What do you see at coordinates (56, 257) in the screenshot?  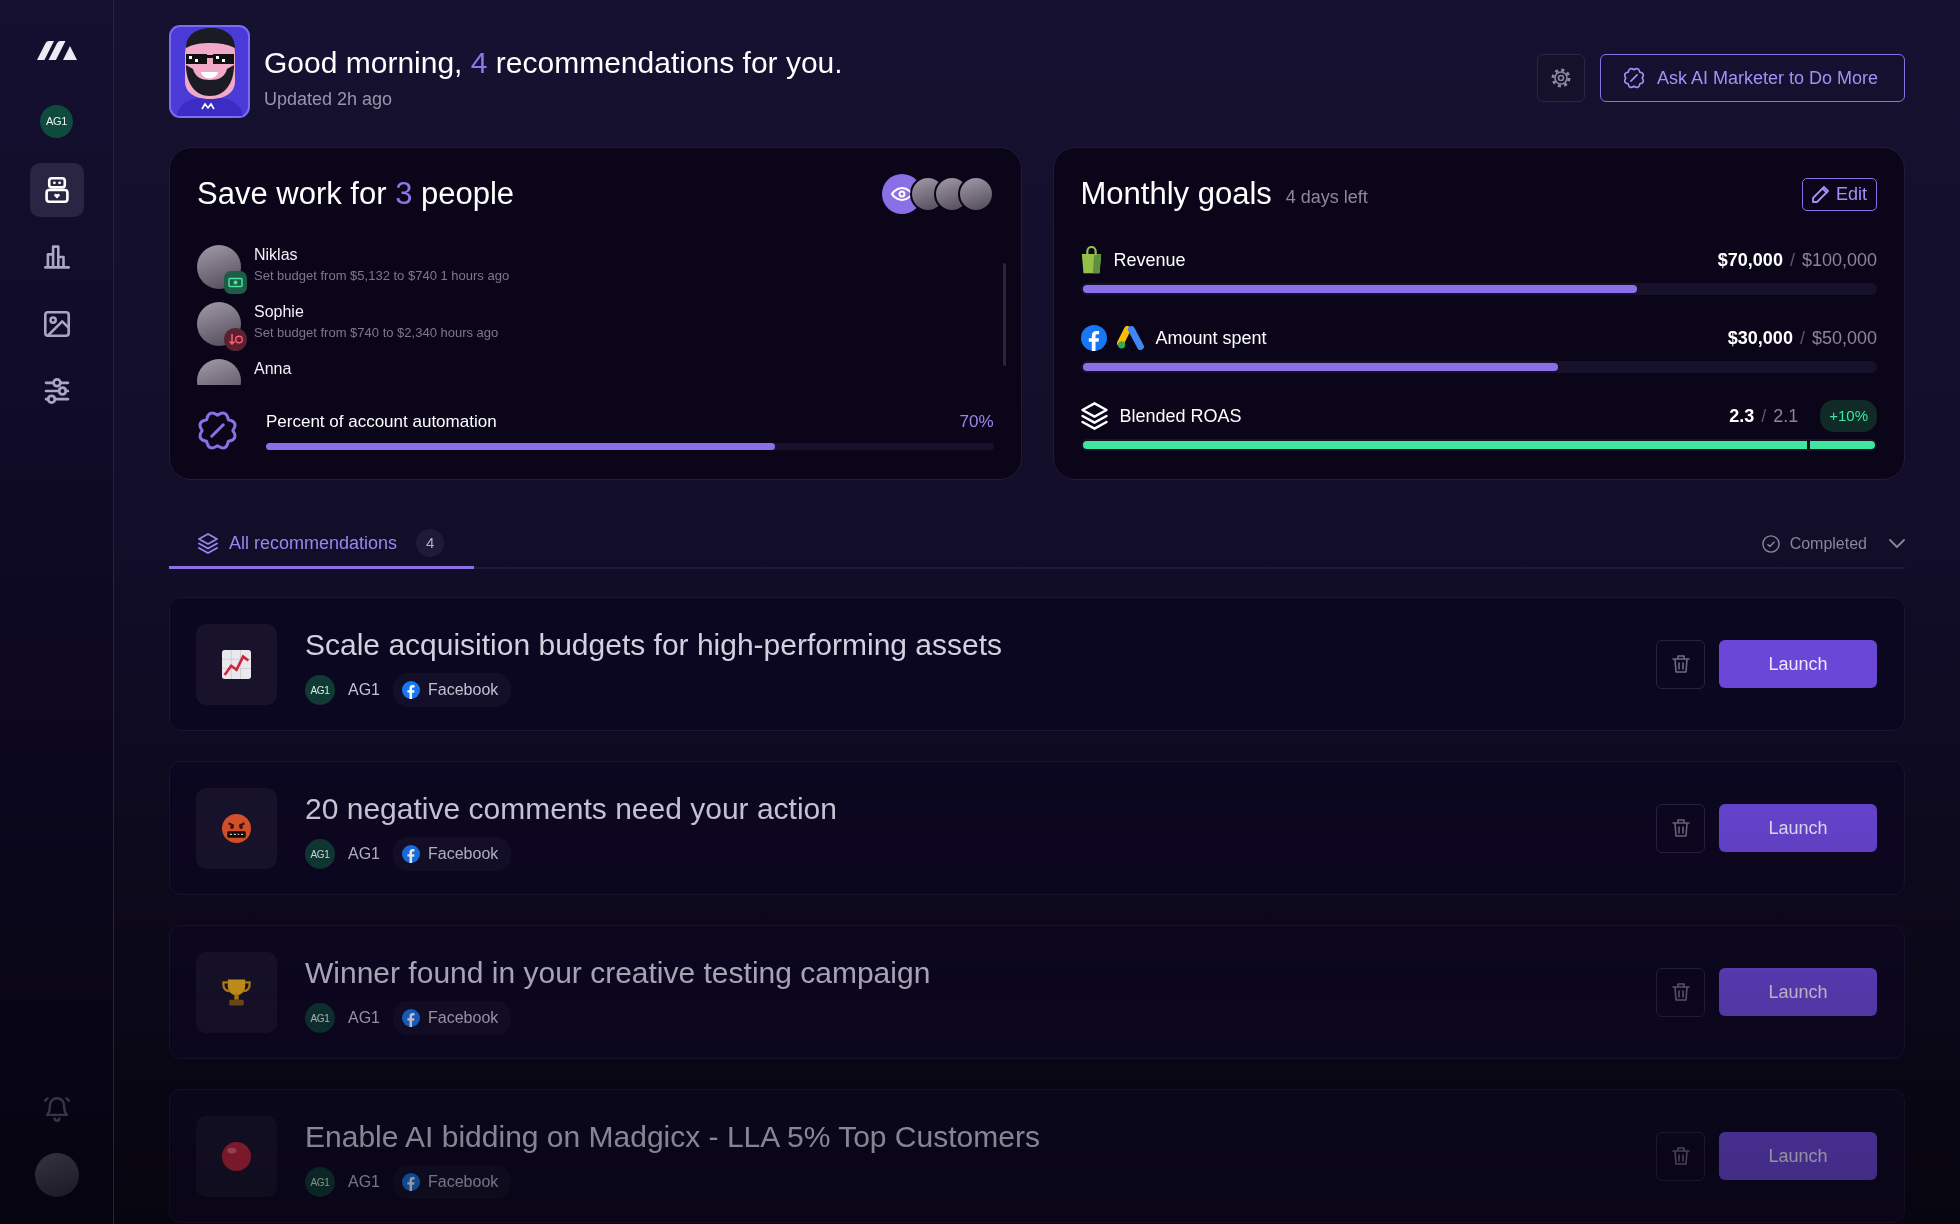 I see `bar-chart-icon` at bounding box center [56, 257].